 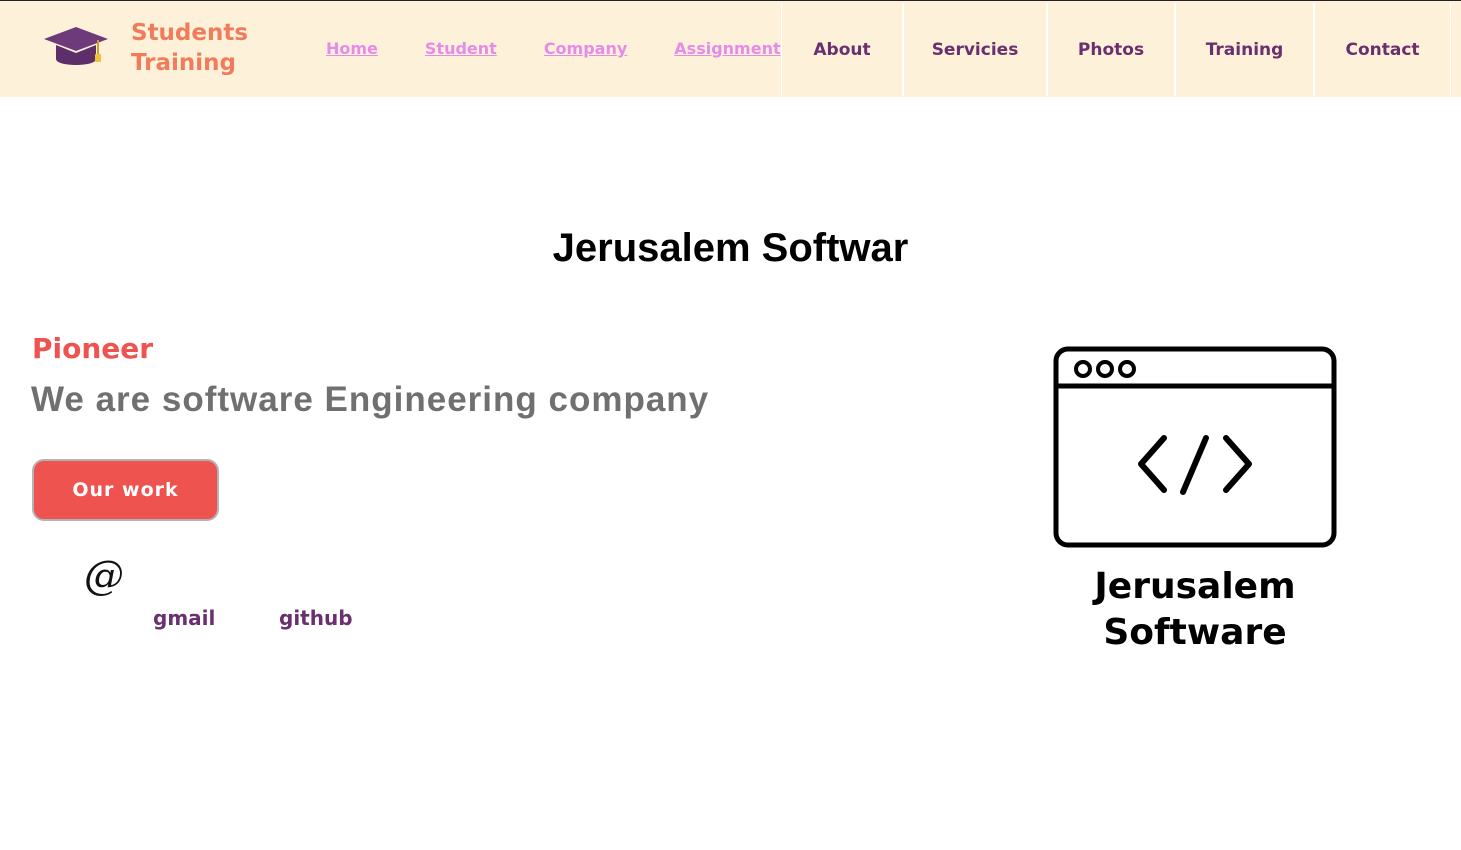 I want to click on gmail-link: gmail, so click(x=184, y=618).